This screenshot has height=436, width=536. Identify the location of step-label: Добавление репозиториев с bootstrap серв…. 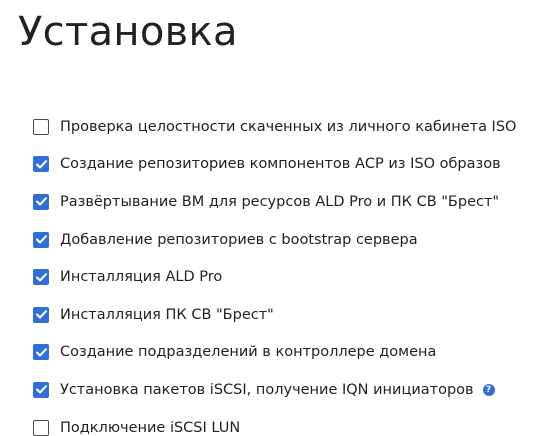
(239, 239).